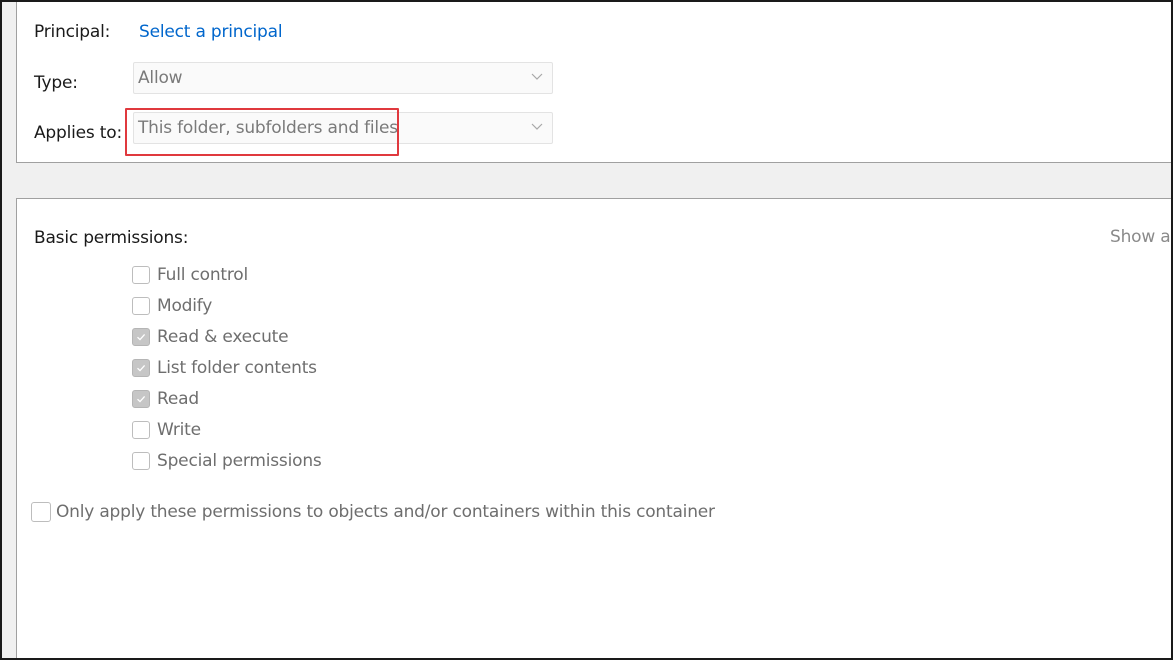 The width and height of the screenshot is (1173, 660). What do you see at coordinates (237, 368) in the screenshot?
I see `perm-label: List folder contents` at bounding box center [237, 368].